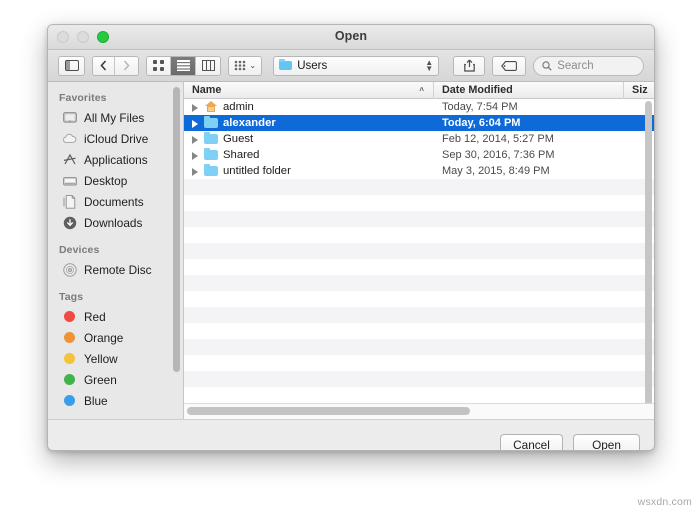  I want to click on title-bar: Open, so click(351, 37).